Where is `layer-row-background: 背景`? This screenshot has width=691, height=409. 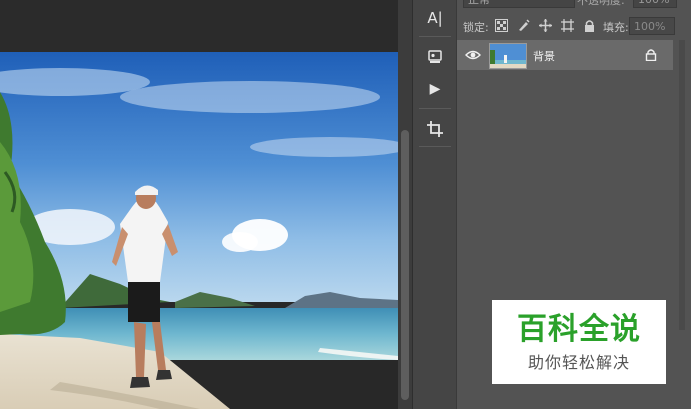
layer-row-background: 背景 is located at coordinates (565, 55).